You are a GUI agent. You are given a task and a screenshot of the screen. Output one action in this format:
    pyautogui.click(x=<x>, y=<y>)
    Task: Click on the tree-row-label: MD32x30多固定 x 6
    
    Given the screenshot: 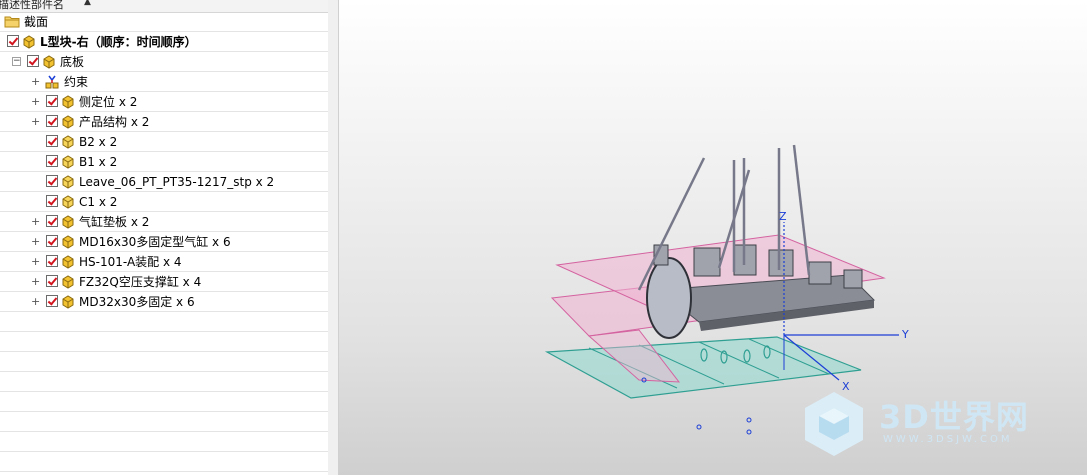 What is the action you would take?
    pyautogui.click(x=137, y=302)
    